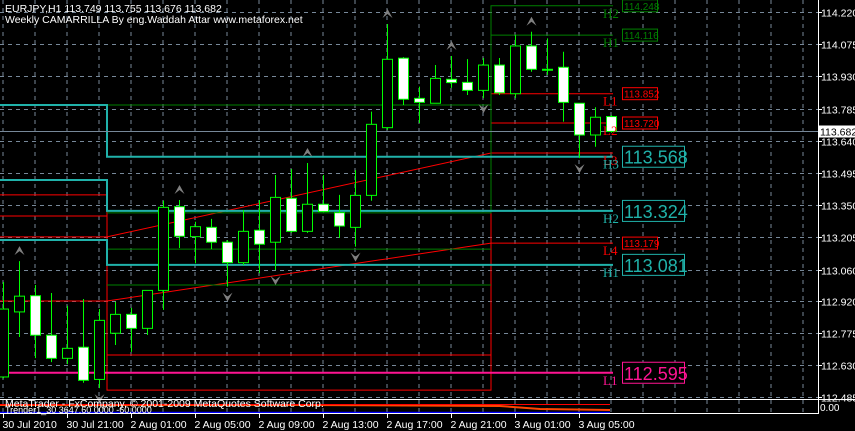 The image size is (855, 431). I want to click on level-value-label: 114.248, so click(642, 7).